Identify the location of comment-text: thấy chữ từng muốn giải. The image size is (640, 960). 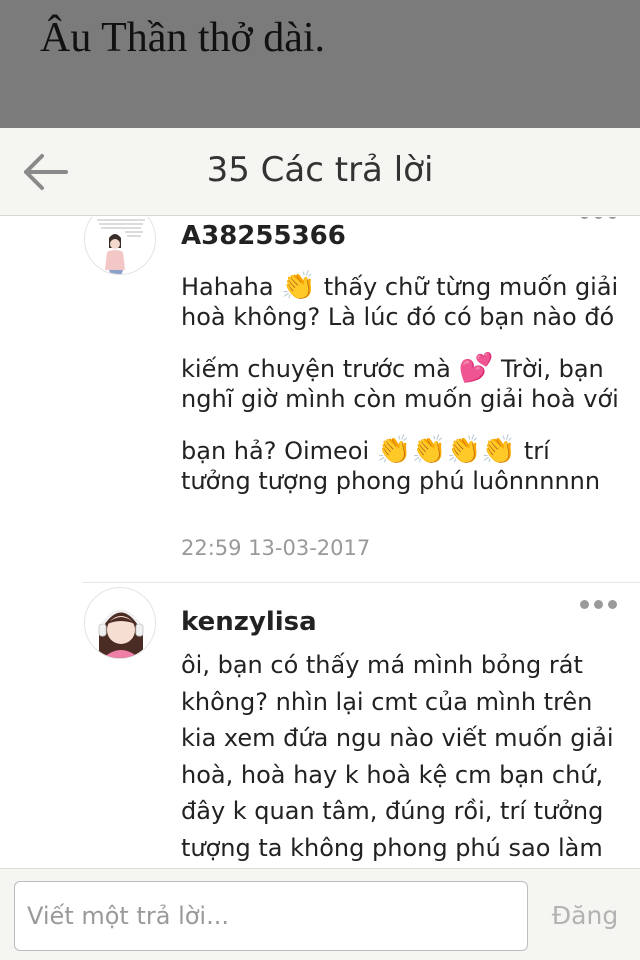
(467, 287).